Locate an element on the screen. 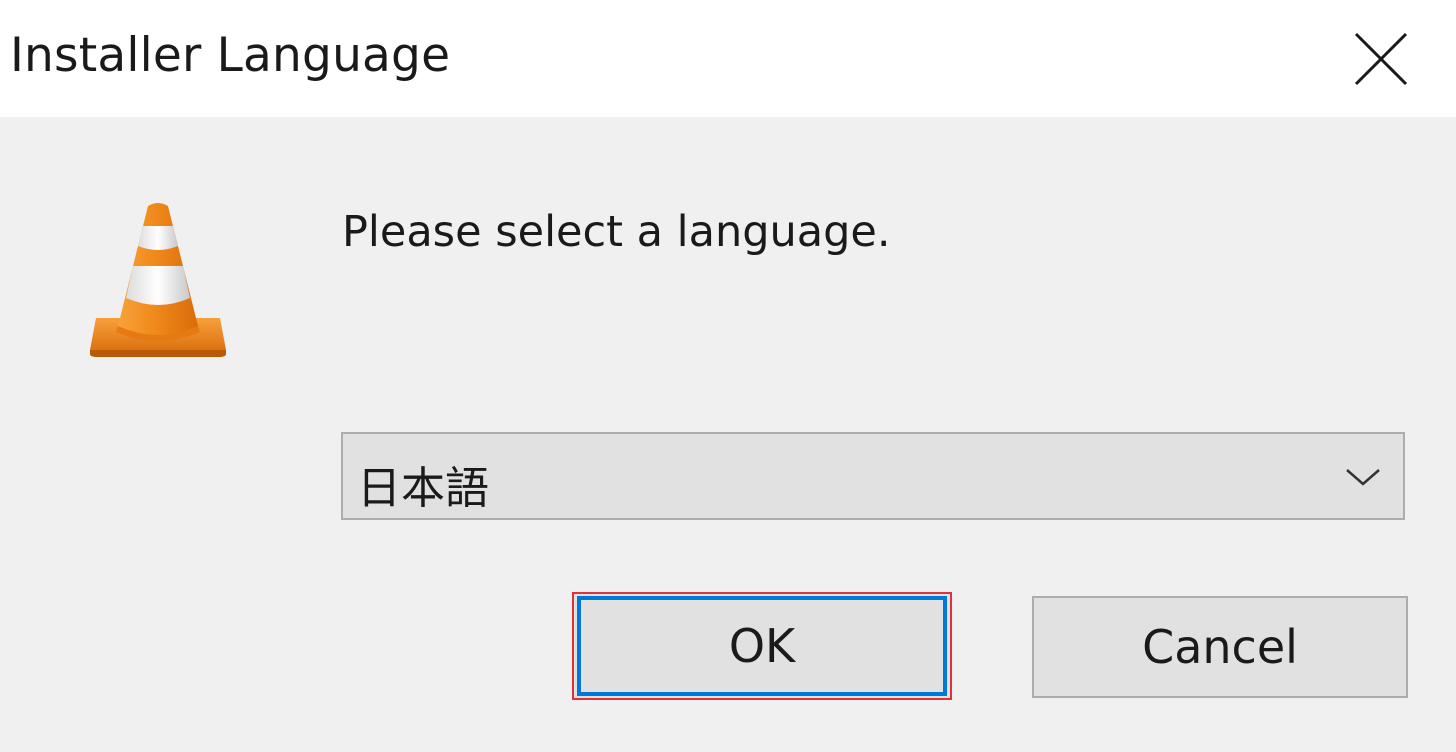 The height and width of the screenshot is (752, 1456). ok-button: OK is located at coordinates (762, 646).